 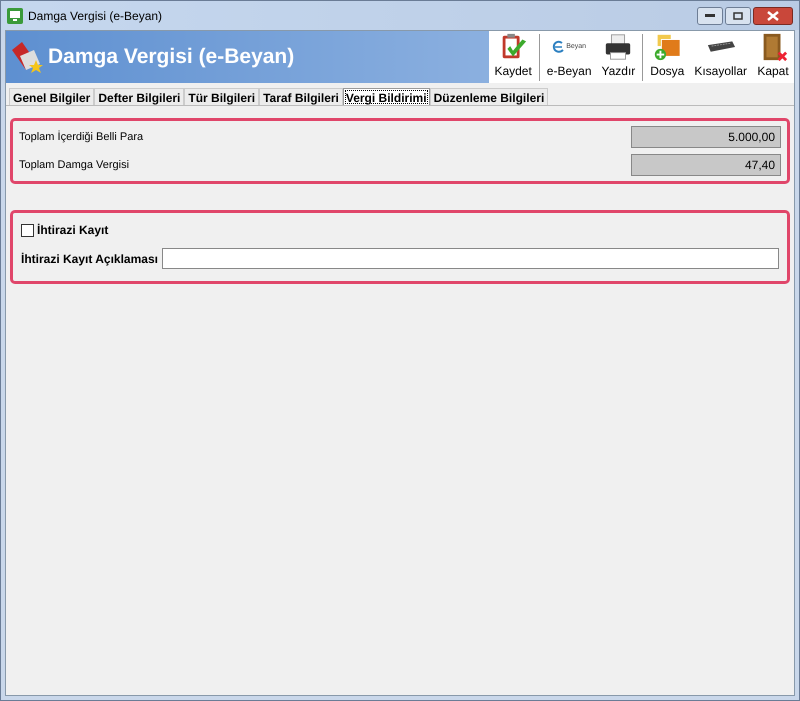 What do you see at coordinates (27, 57) in the screenshot?
I see `book-star-icon` at bounding box center [27, 57].